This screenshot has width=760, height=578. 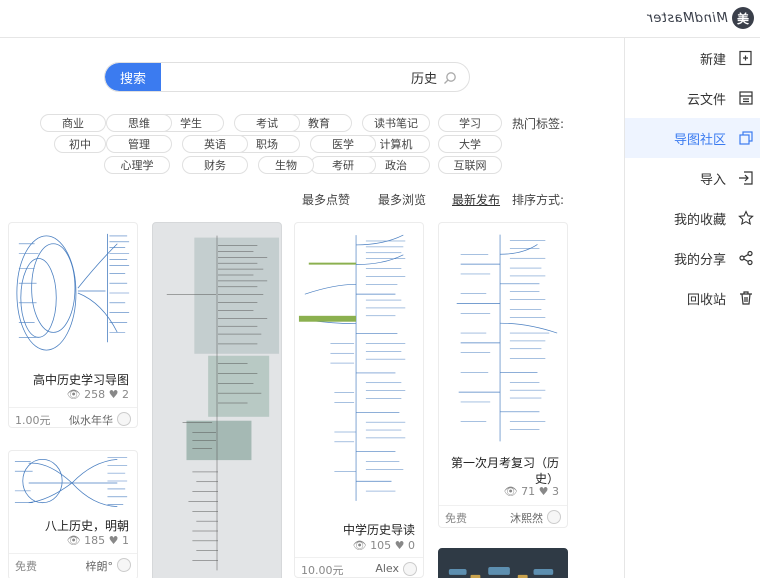 I want to click on tag-item: 大学, so click(x=470, y=144).